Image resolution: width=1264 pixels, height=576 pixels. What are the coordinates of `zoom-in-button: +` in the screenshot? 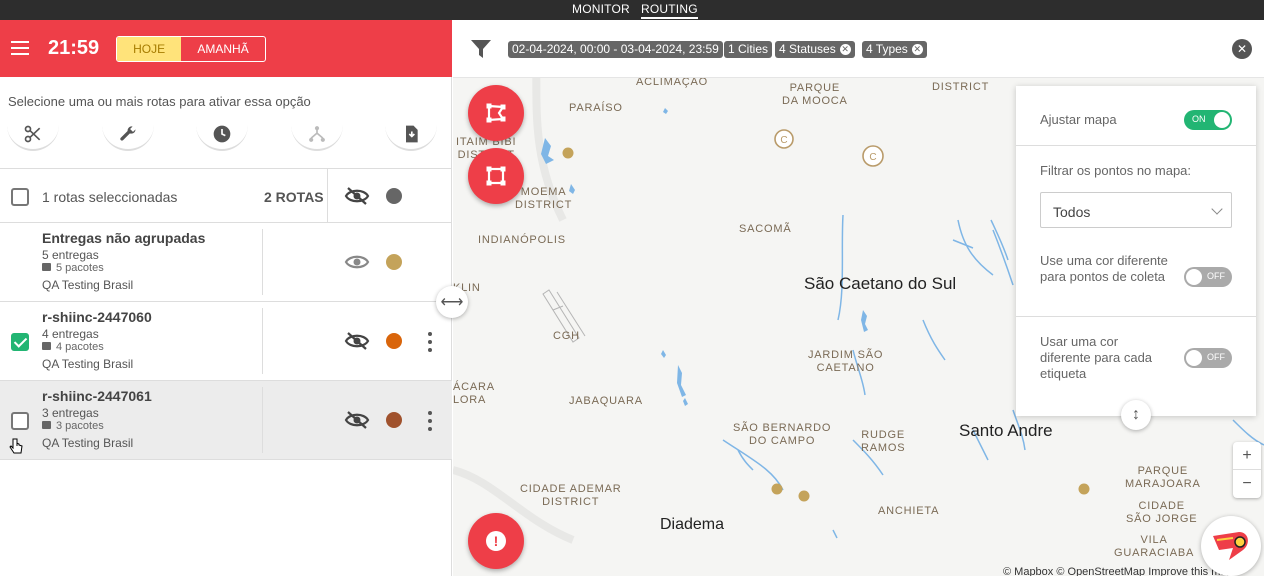 It's located at (1247, 456).